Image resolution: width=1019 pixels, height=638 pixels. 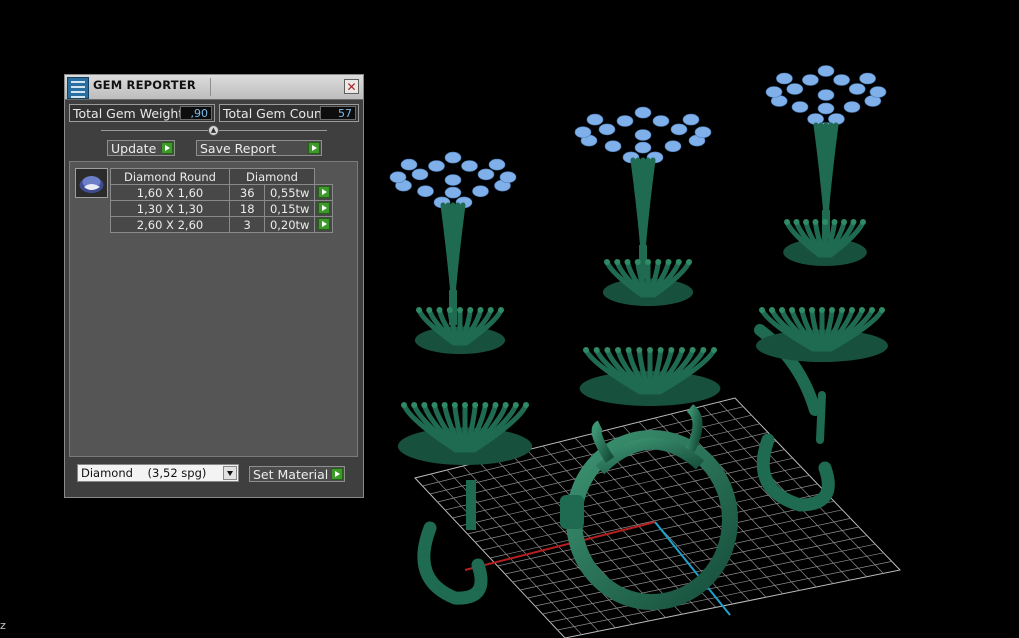 What do you see at coordinates (289, 224) in the screenshot?
I see `gem-weight-cell: 0,20tw` at bounding box center [289, 224].